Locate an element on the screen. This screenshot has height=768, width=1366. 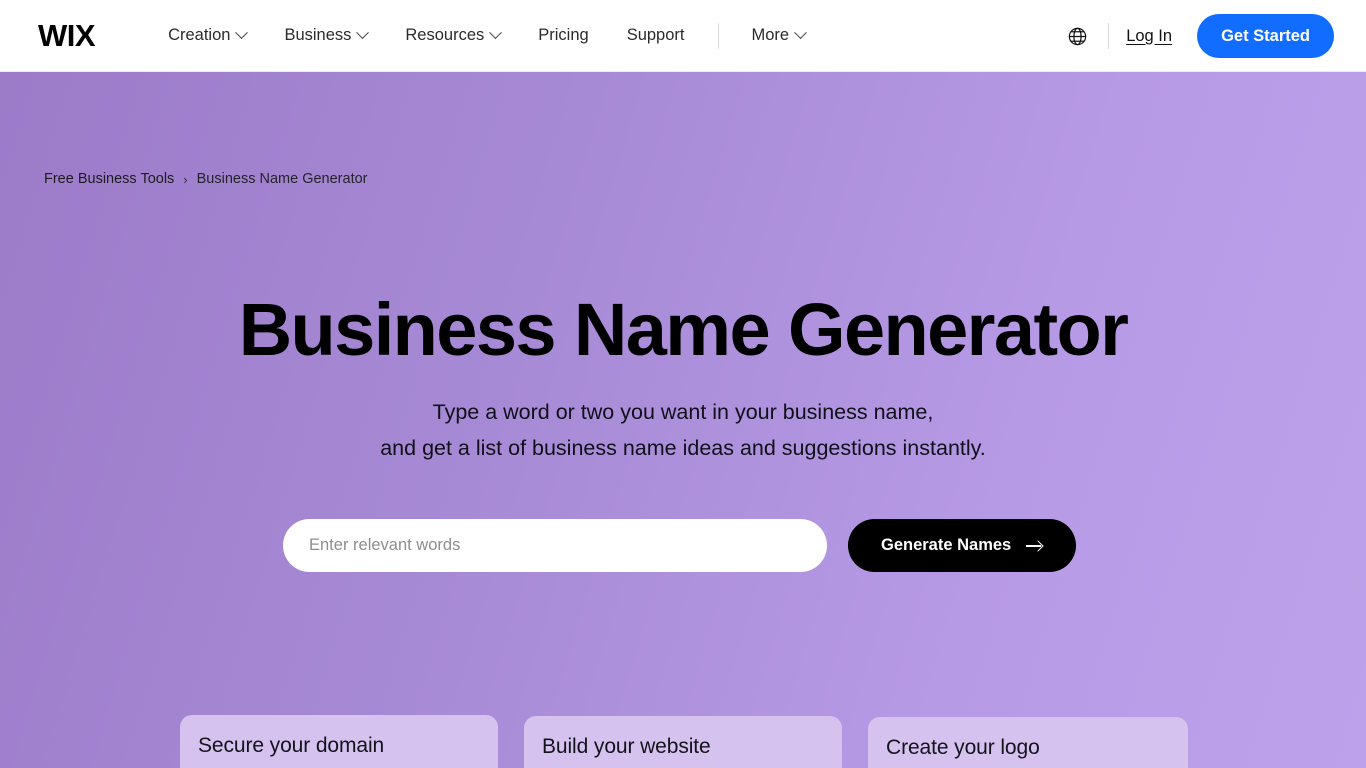
nav-item-support: Support is located at coordinates (656, 35).